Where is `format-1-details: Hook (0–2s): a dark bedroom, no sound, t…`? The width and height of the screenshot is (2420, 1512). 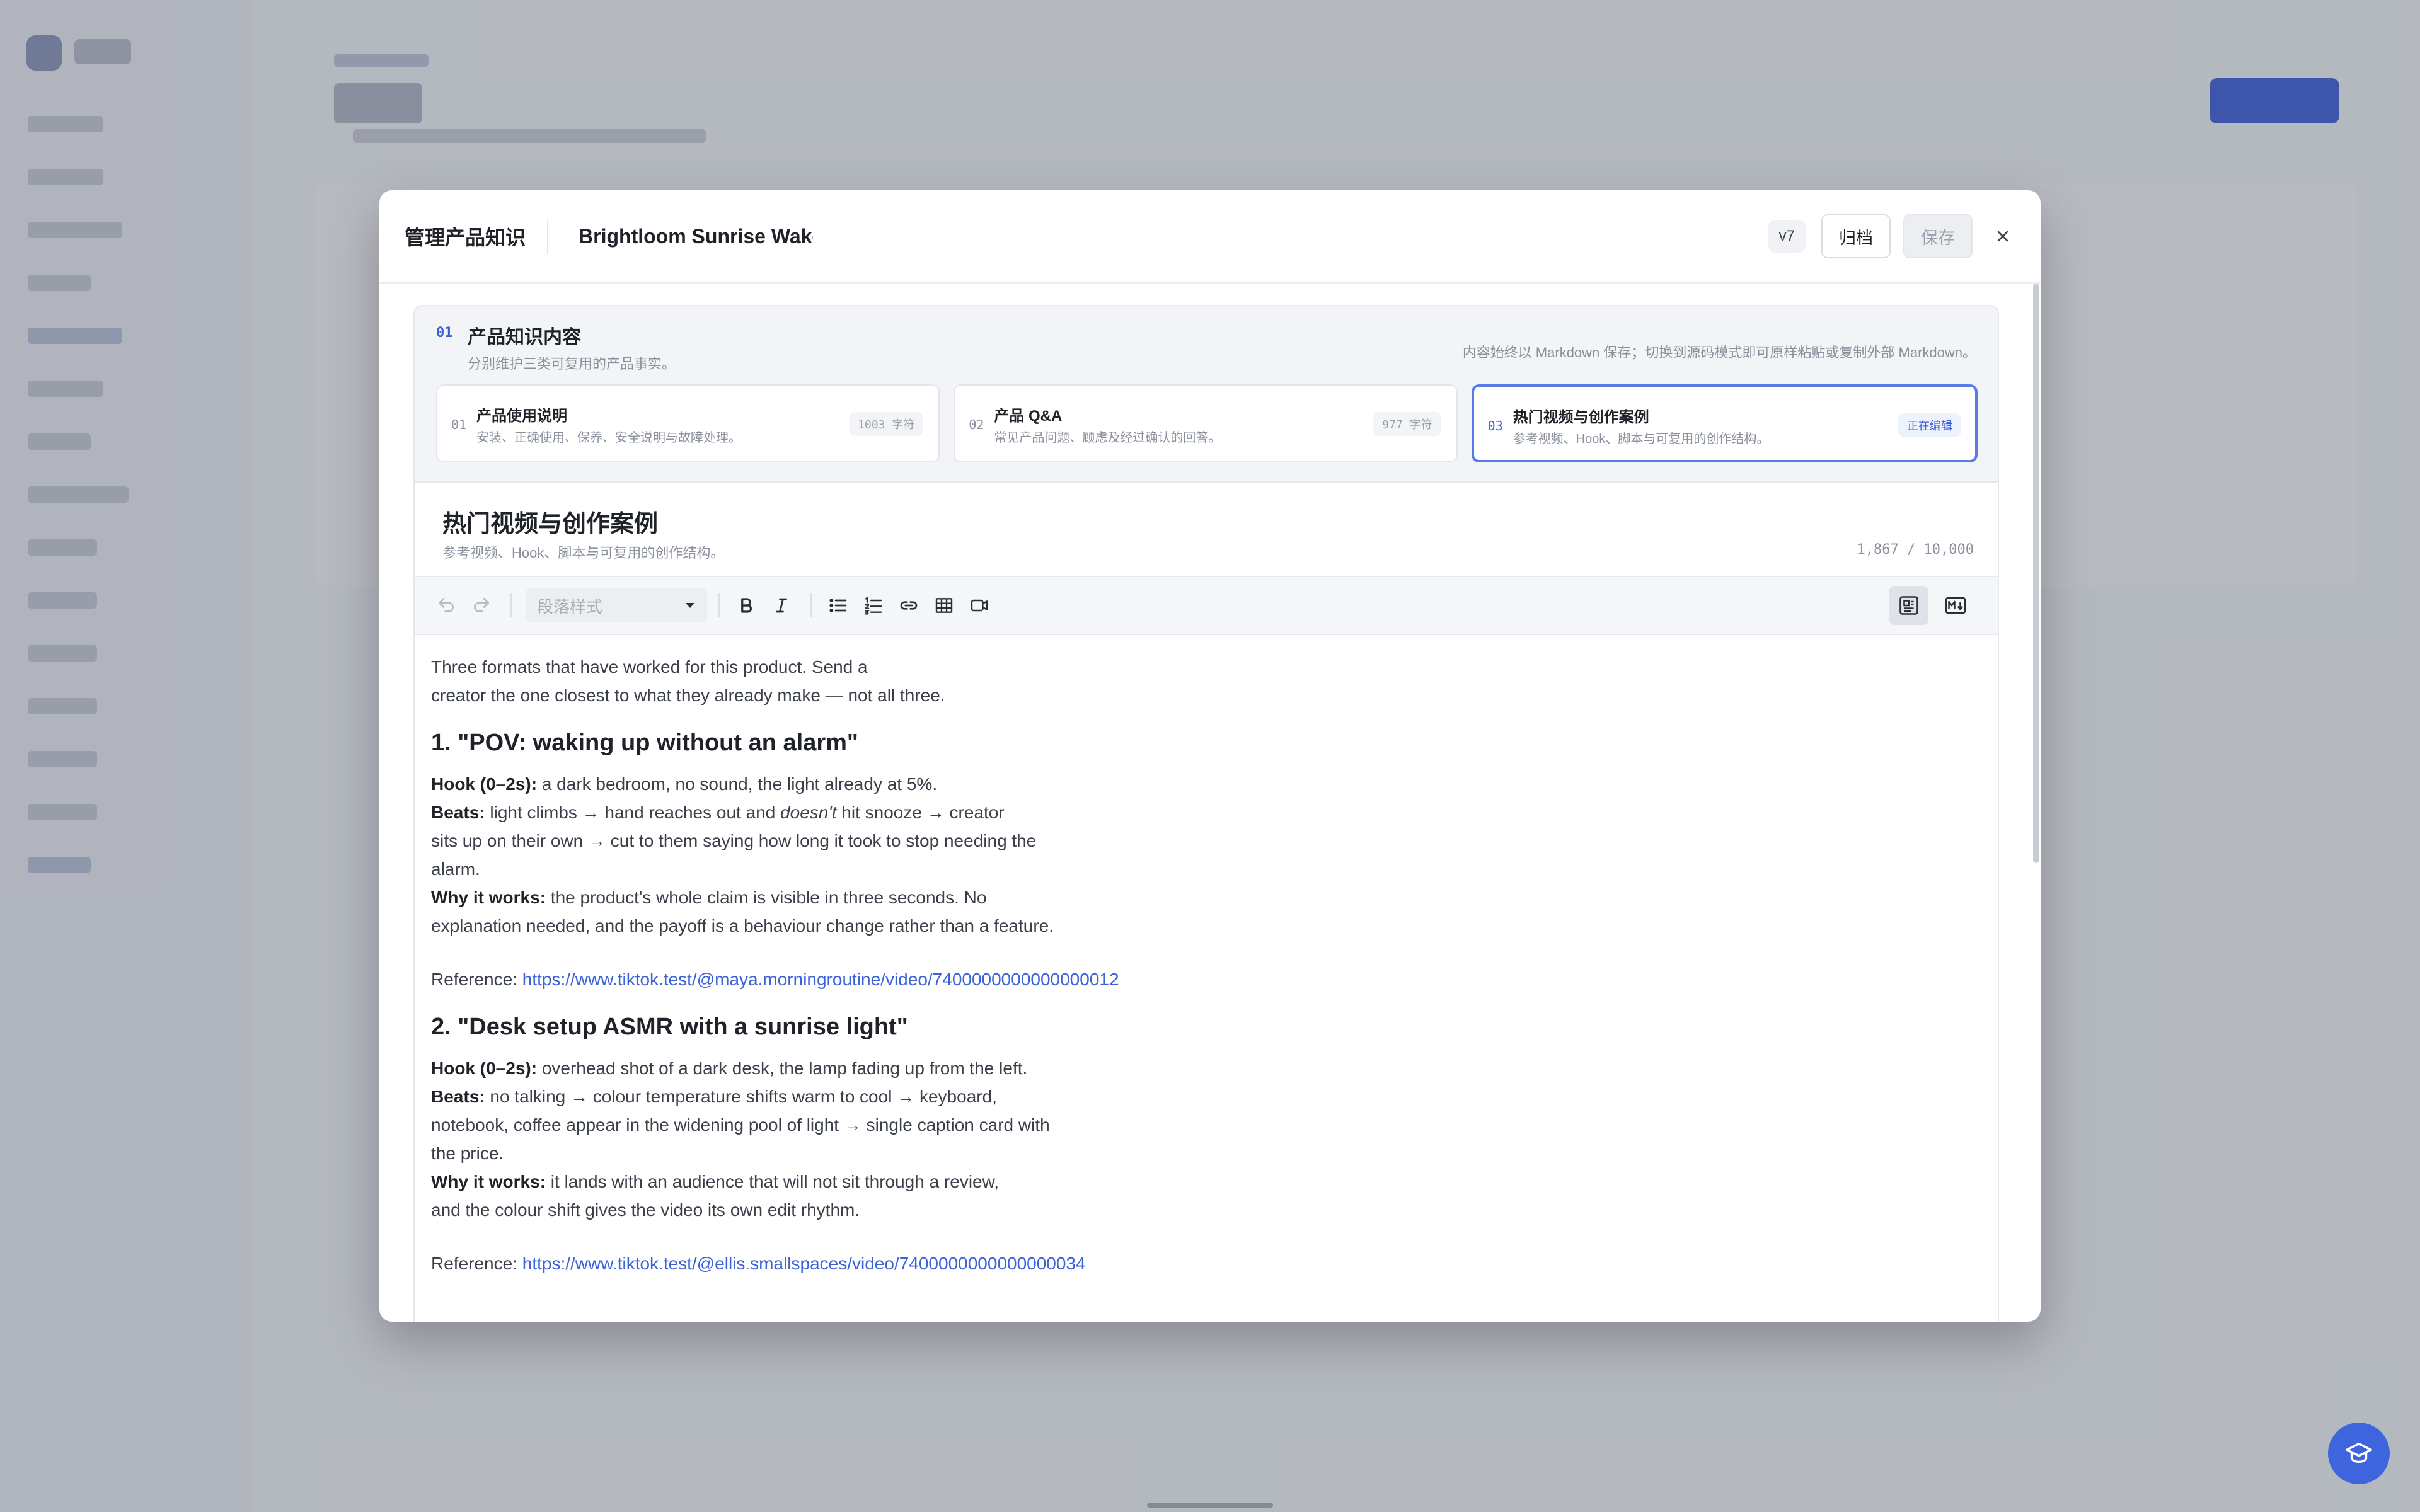 format-1-details: Hook (0–2s): a dark bedroom, no sound, t… is located at coordinates (743, 855).